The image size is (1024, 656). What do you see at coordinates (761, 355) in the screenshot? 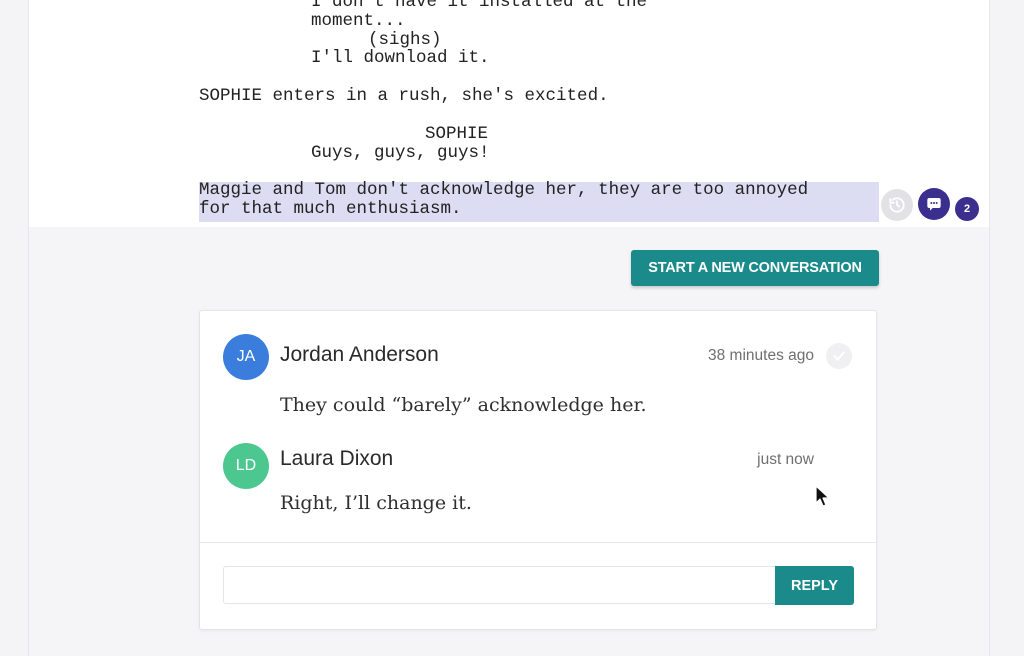
I see `comment-timestamp: 38 minutes ago` at bounding box center [761, 355].